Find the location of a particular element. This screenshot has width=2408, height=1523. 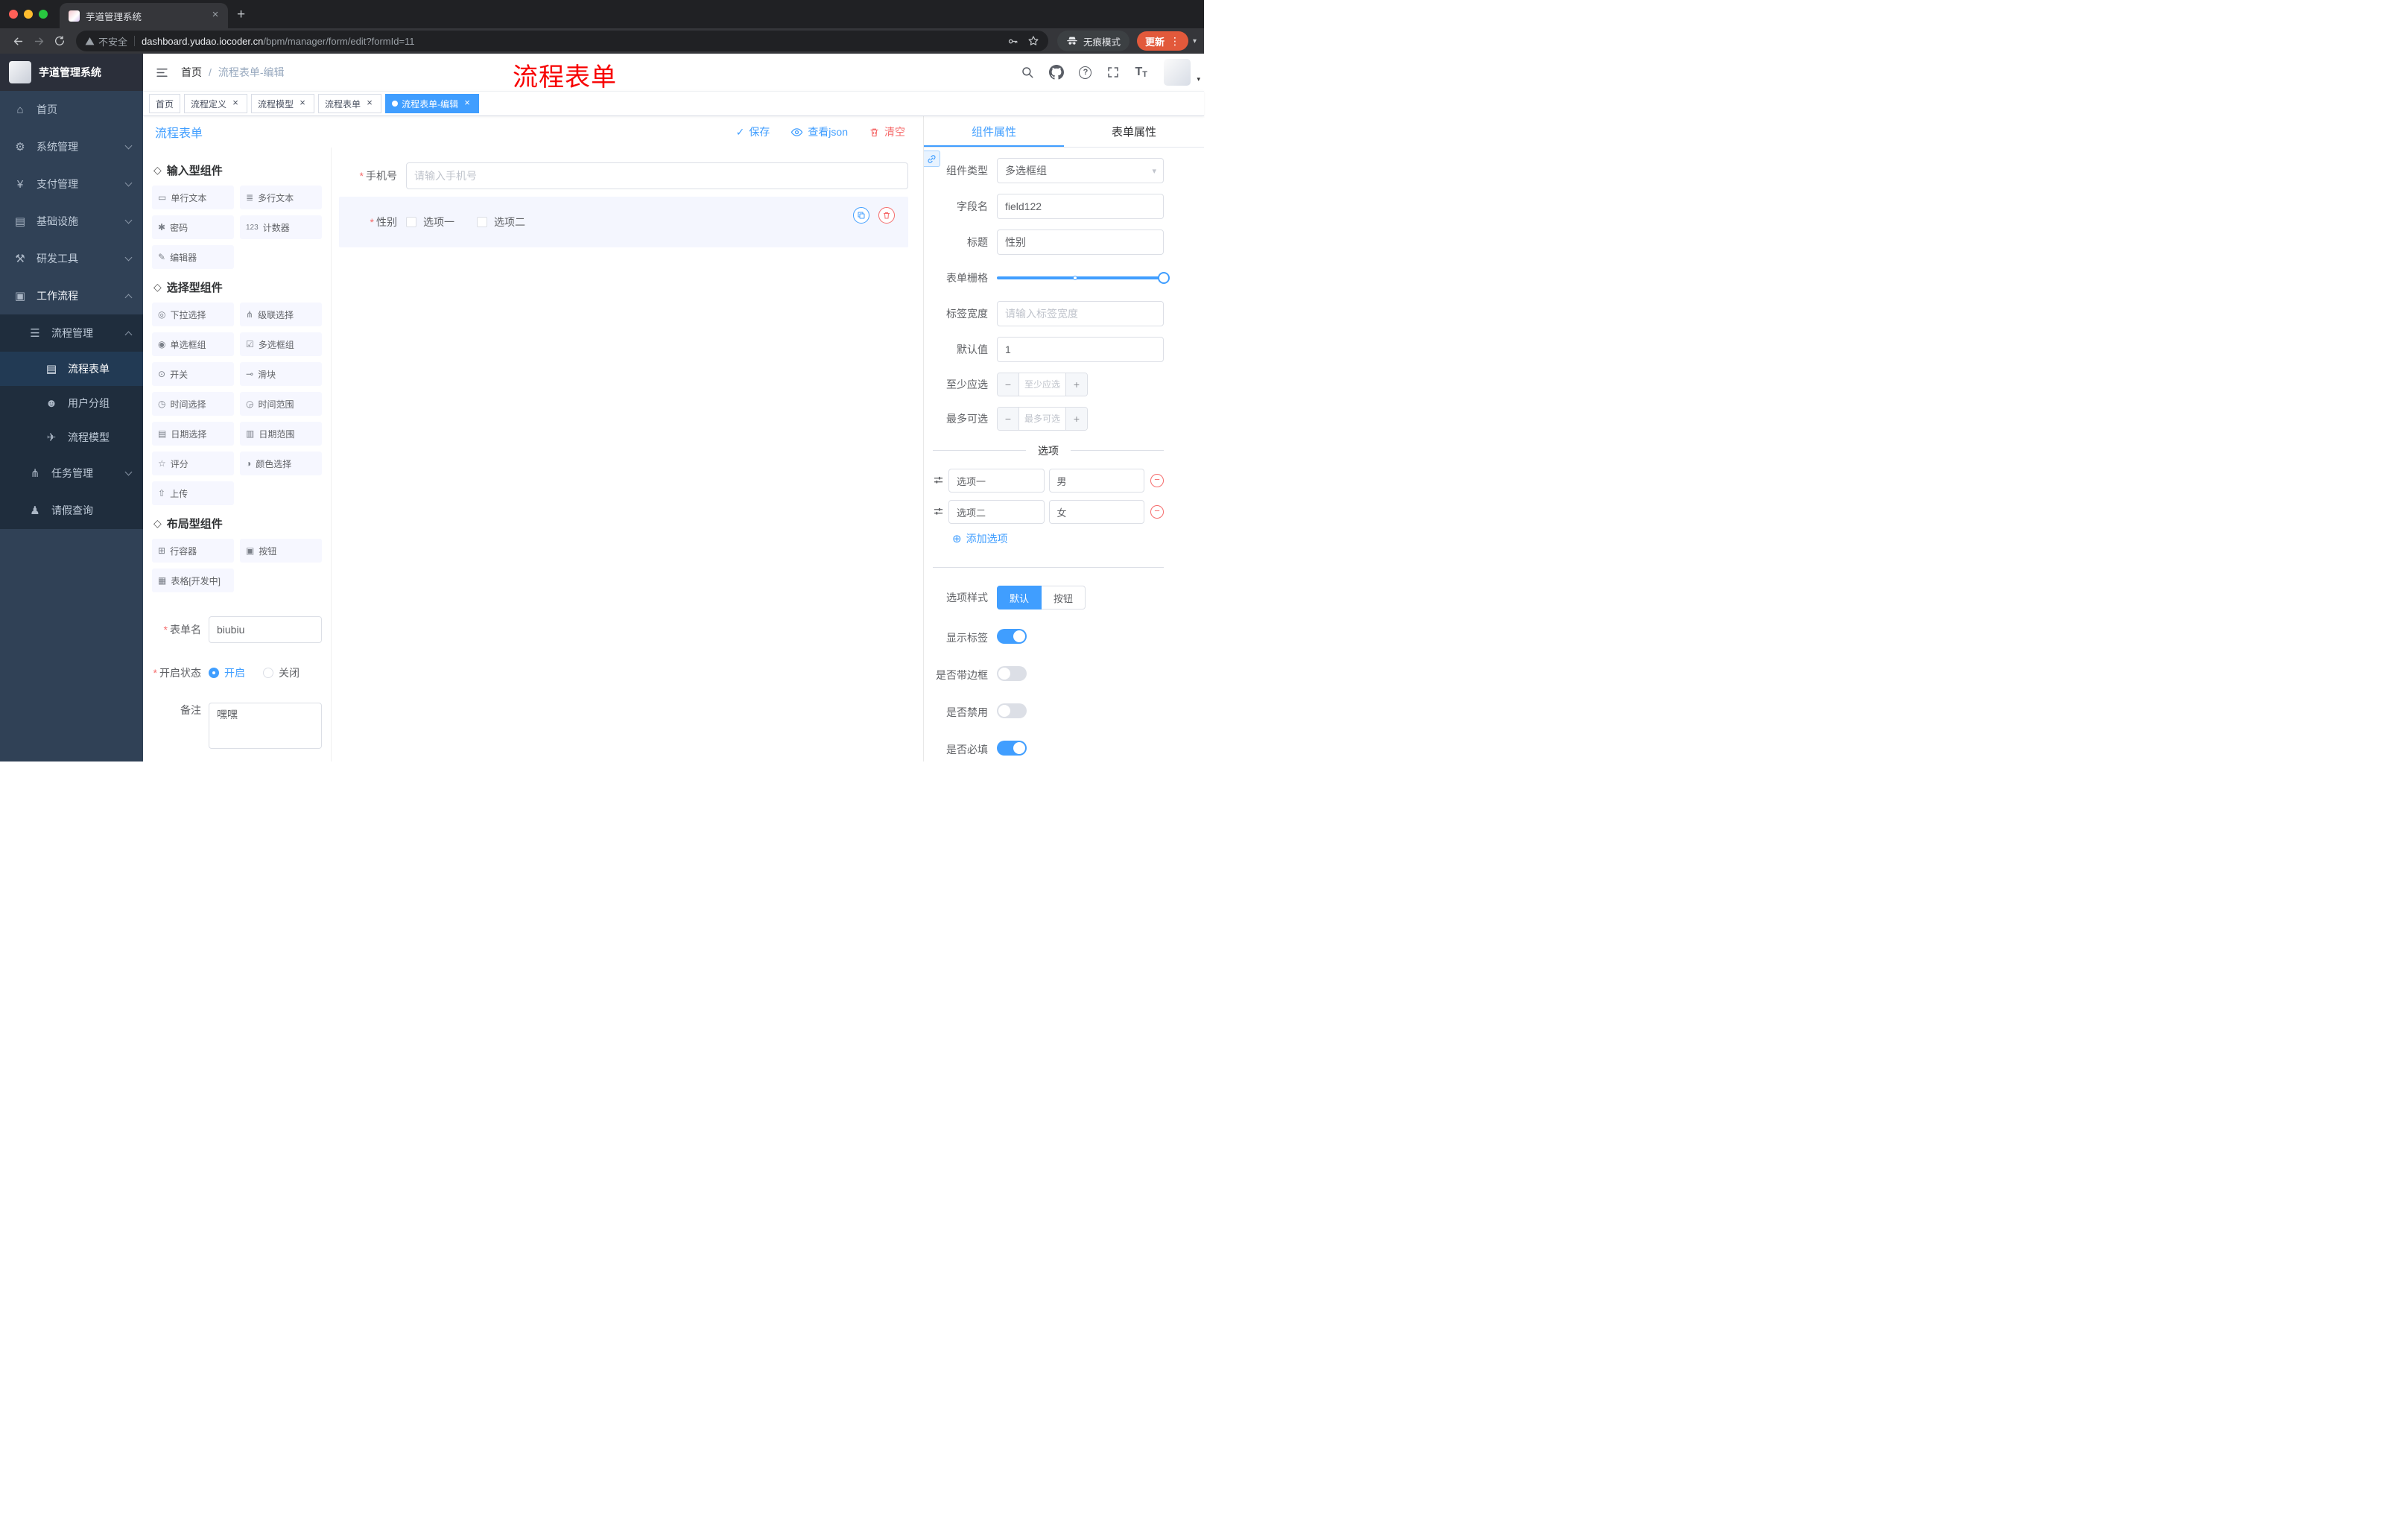

decrease-button: − is located at coordinates (1008, 385).